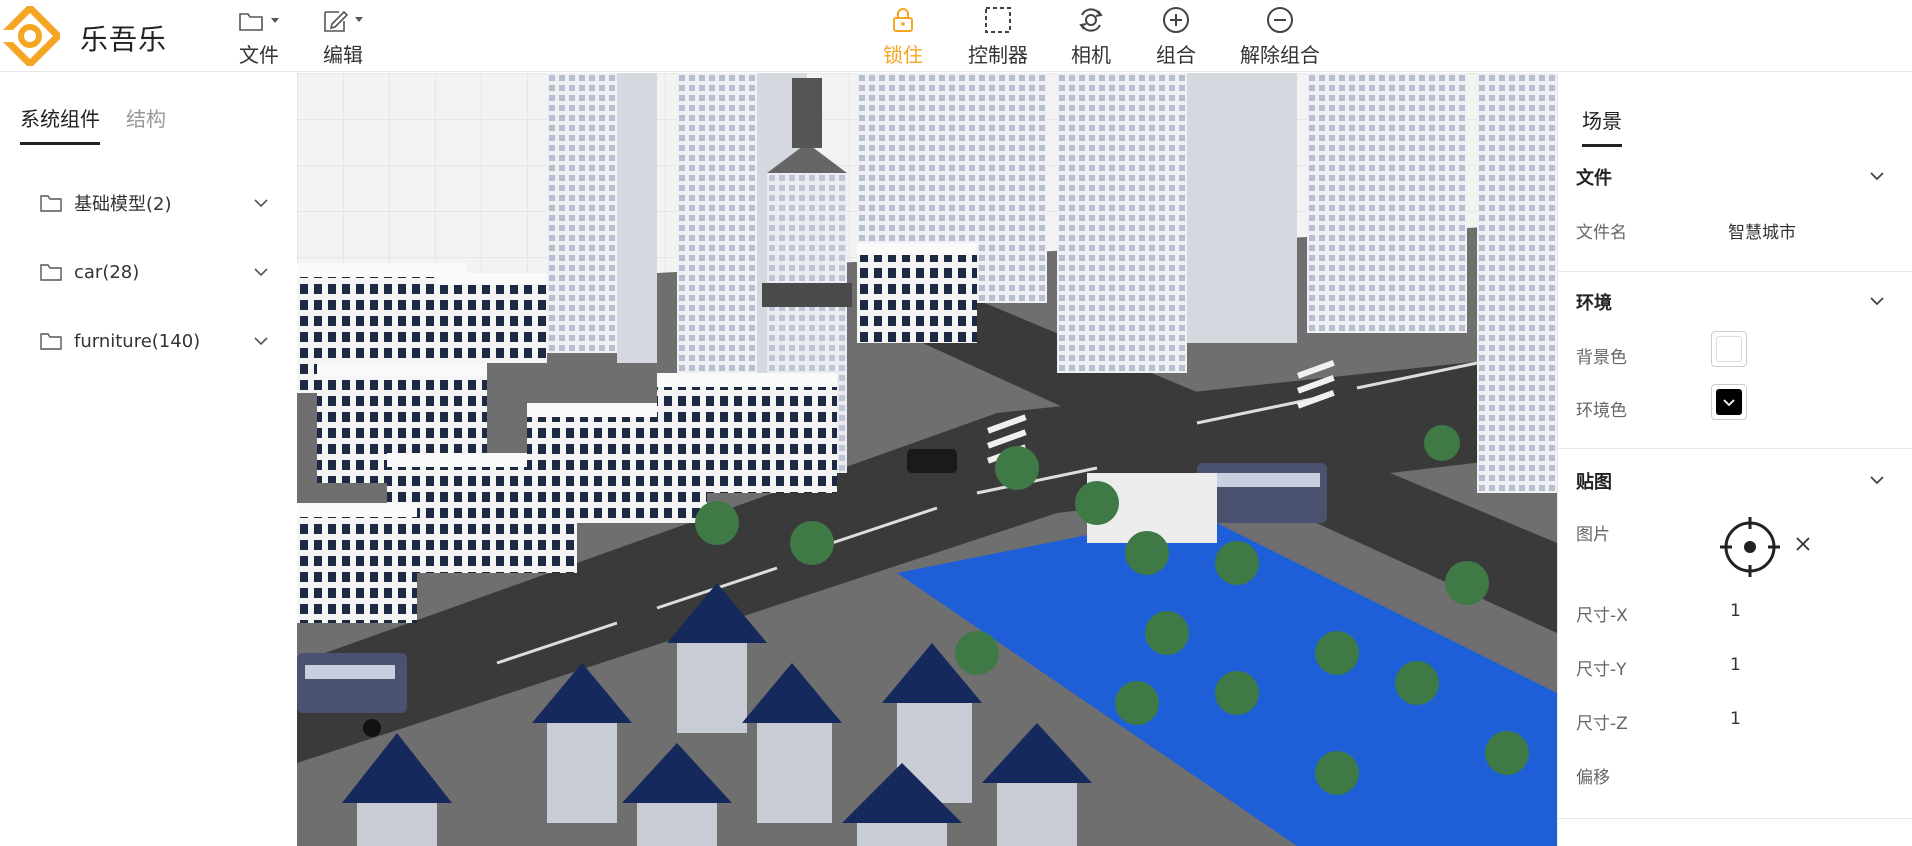 The height and width of the screenshot is (846, 1912). What do you see at coordinates (1176, 20) in the screenshot?
I see `plus-circle-icon` at bounding box center [1176, 20].